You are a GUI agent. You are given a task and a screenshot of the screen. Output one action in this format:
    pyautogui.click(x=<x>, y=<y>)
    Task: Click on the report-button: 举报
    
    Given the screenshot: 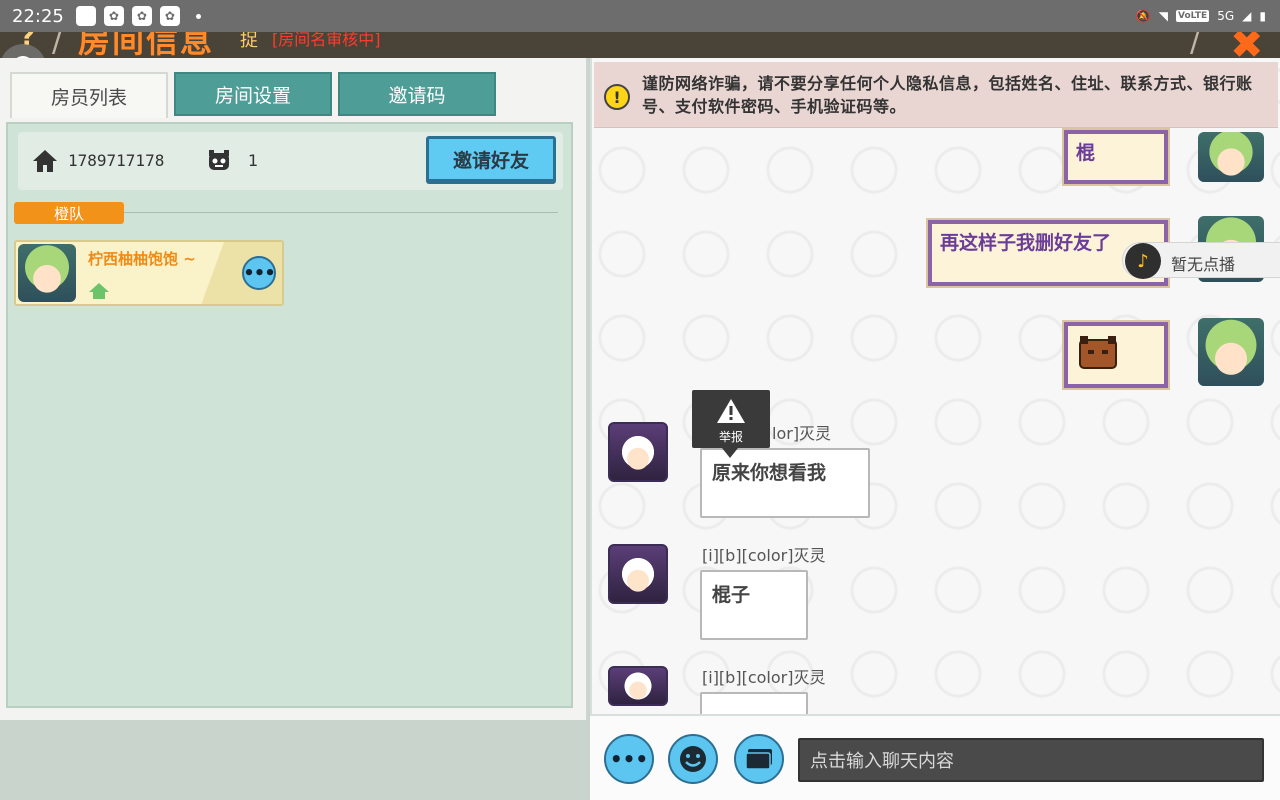 What is the action you would take?
    pyautogui.click(x=731, y=424)
    